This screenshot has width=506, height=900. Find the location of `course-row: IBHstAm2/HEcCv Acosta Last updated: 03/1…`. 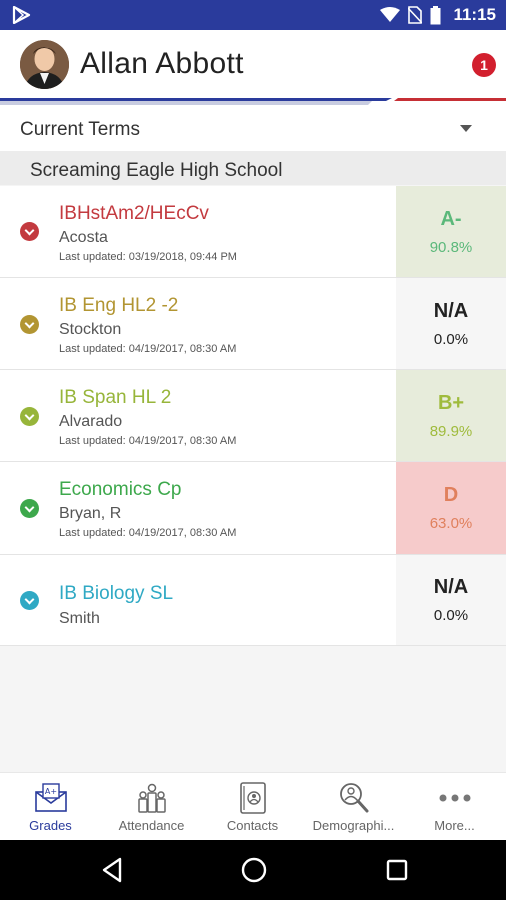

course-row: IBHstAm2/HEcCv Acosta Last updated: 03/1… is located at coordinates (253, 232).